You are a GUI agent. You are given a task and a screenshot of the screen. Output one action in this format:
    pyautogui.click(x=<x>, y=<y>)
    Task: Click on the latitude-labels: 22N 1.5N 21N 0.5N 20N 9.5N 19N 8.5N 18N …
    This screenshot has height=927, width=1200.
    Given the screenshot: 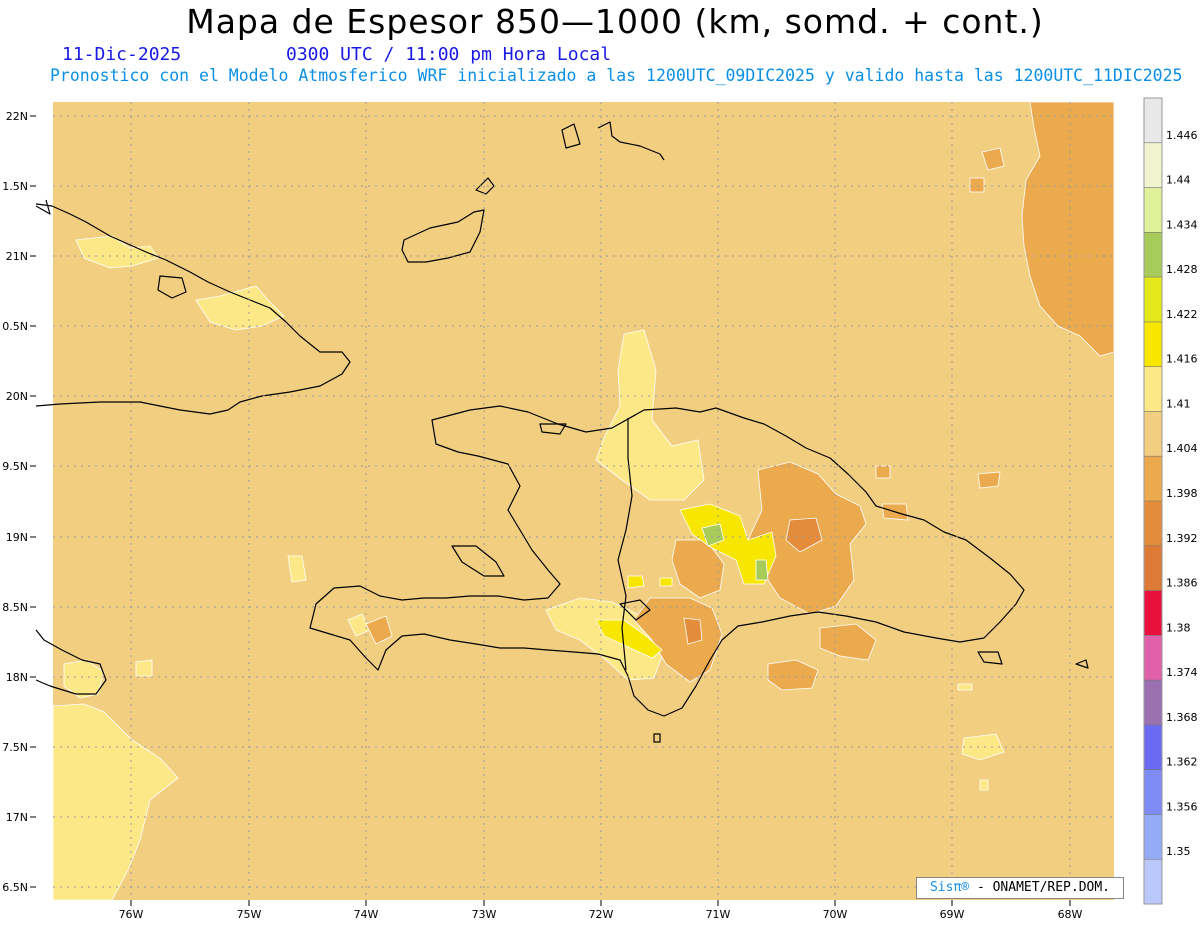 What is the action you would take?
    pyautogui.click(x=15, y=502)
    